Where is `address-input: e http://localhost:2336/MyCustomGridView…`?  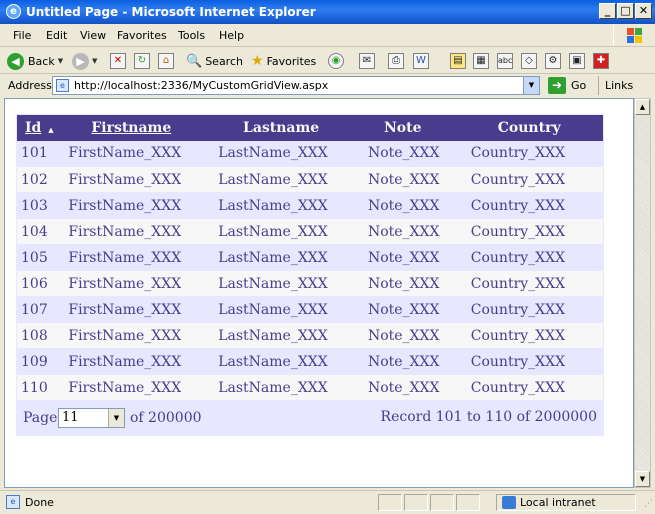 address-input: e http://localhost:2336/MyCustomGridView… is located at coordinates (296, 85).